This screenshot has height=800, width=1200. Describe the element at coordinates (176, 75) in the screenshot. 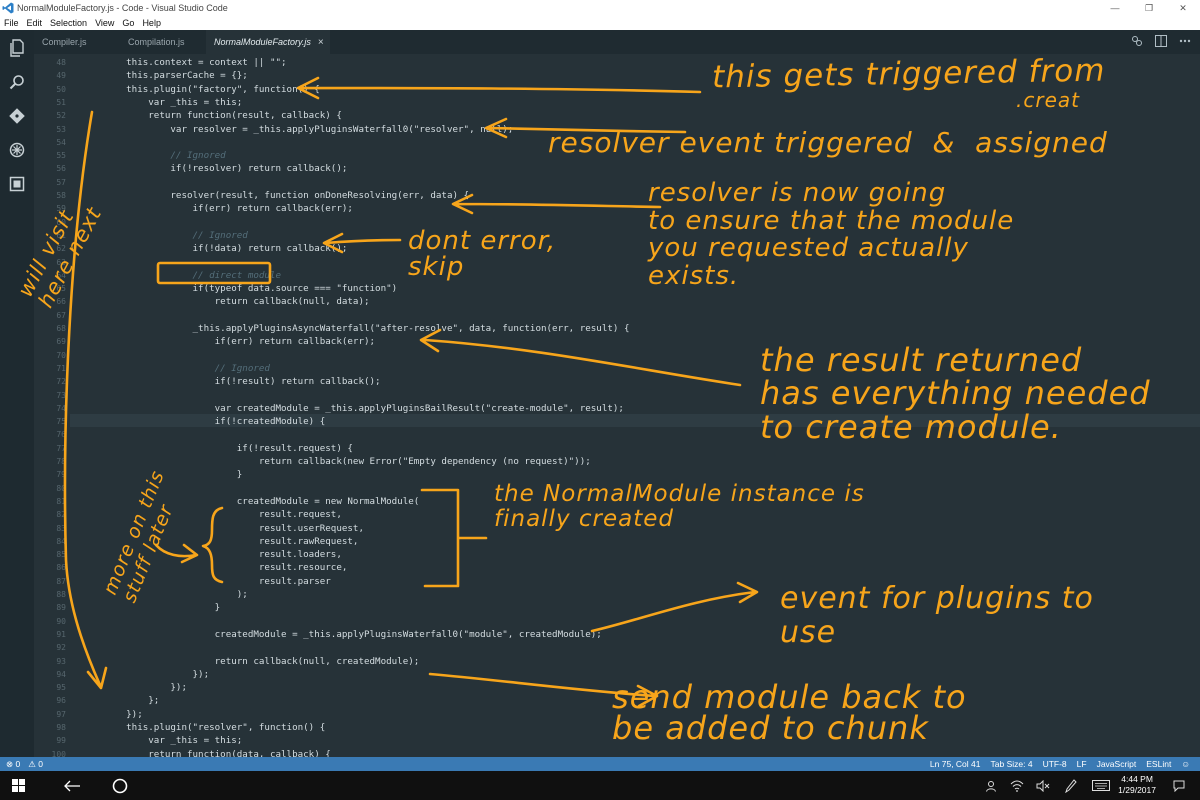

I see `code-line: this.parserCache = {};` at that location.